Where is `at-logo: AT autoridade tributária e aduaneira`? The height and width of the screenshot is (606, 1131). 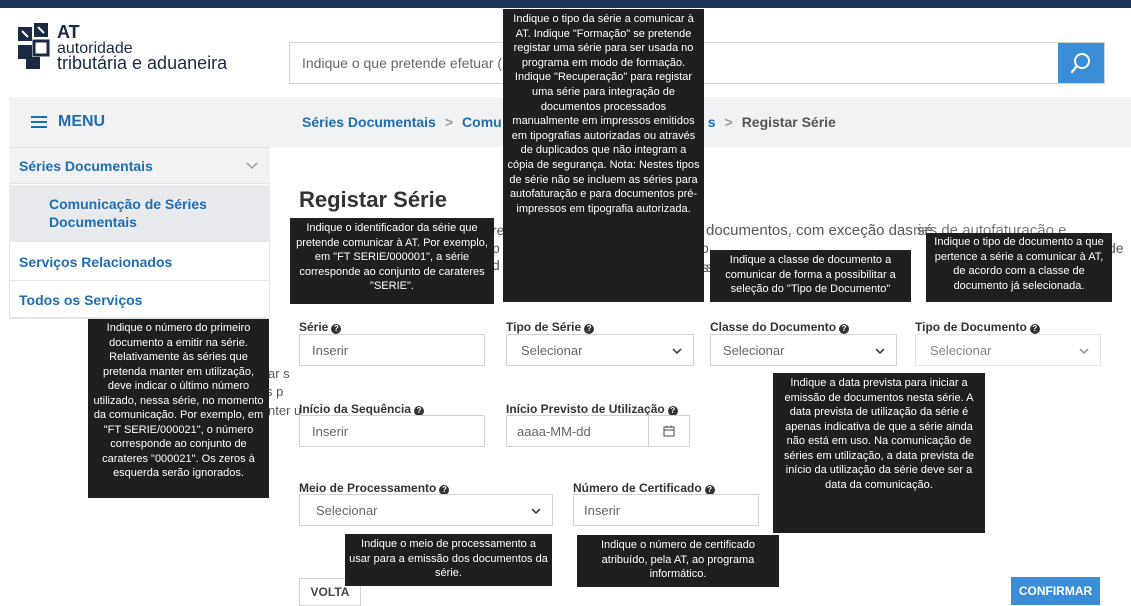
at-logo: AT autoridade tributária e aduaneira is located at coordinates (131, 53).